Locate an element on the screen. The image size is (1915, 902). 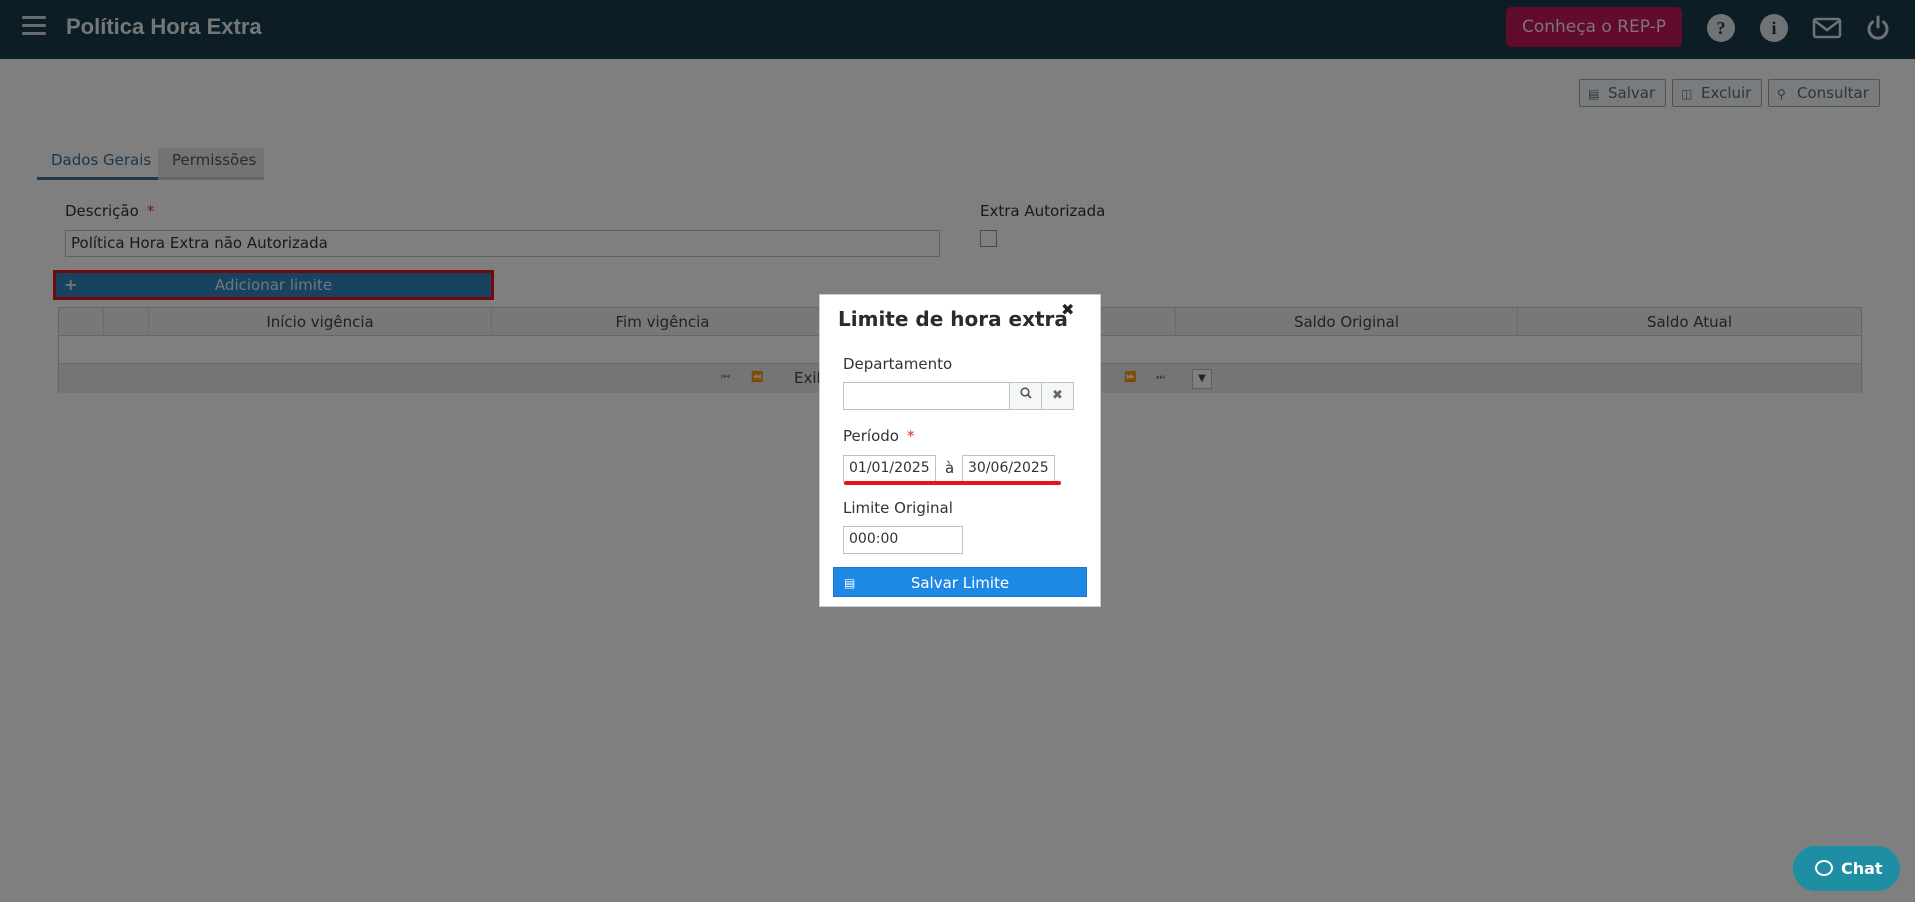
limit-original-input: 000:00 is located at coordinates (903, 540).